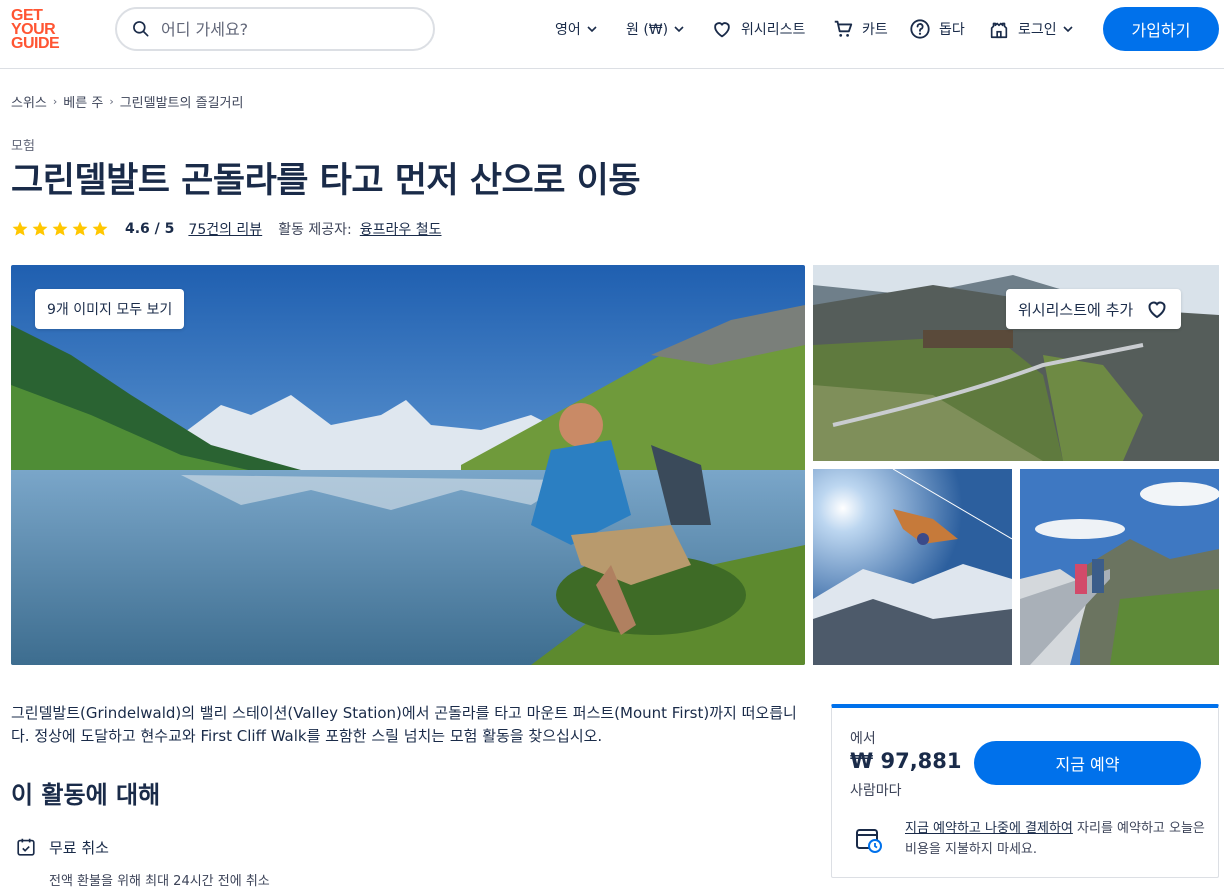 This screenshot has height=891, width=1224. I want to click on rating-value: 4.6 / 5, so click(150, 229).